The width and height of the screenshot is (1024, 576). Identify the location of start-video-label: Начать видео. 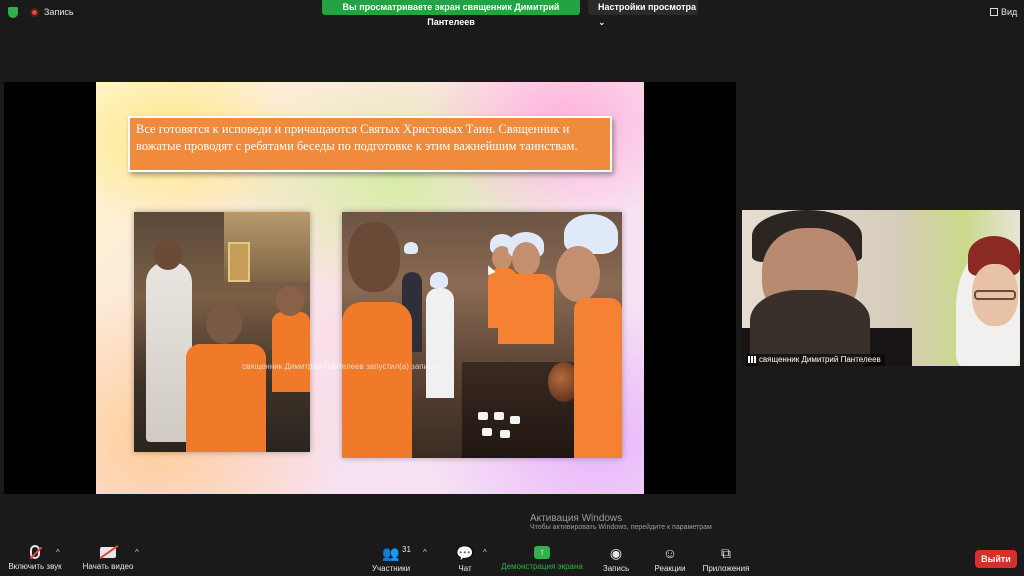
(108, 566).